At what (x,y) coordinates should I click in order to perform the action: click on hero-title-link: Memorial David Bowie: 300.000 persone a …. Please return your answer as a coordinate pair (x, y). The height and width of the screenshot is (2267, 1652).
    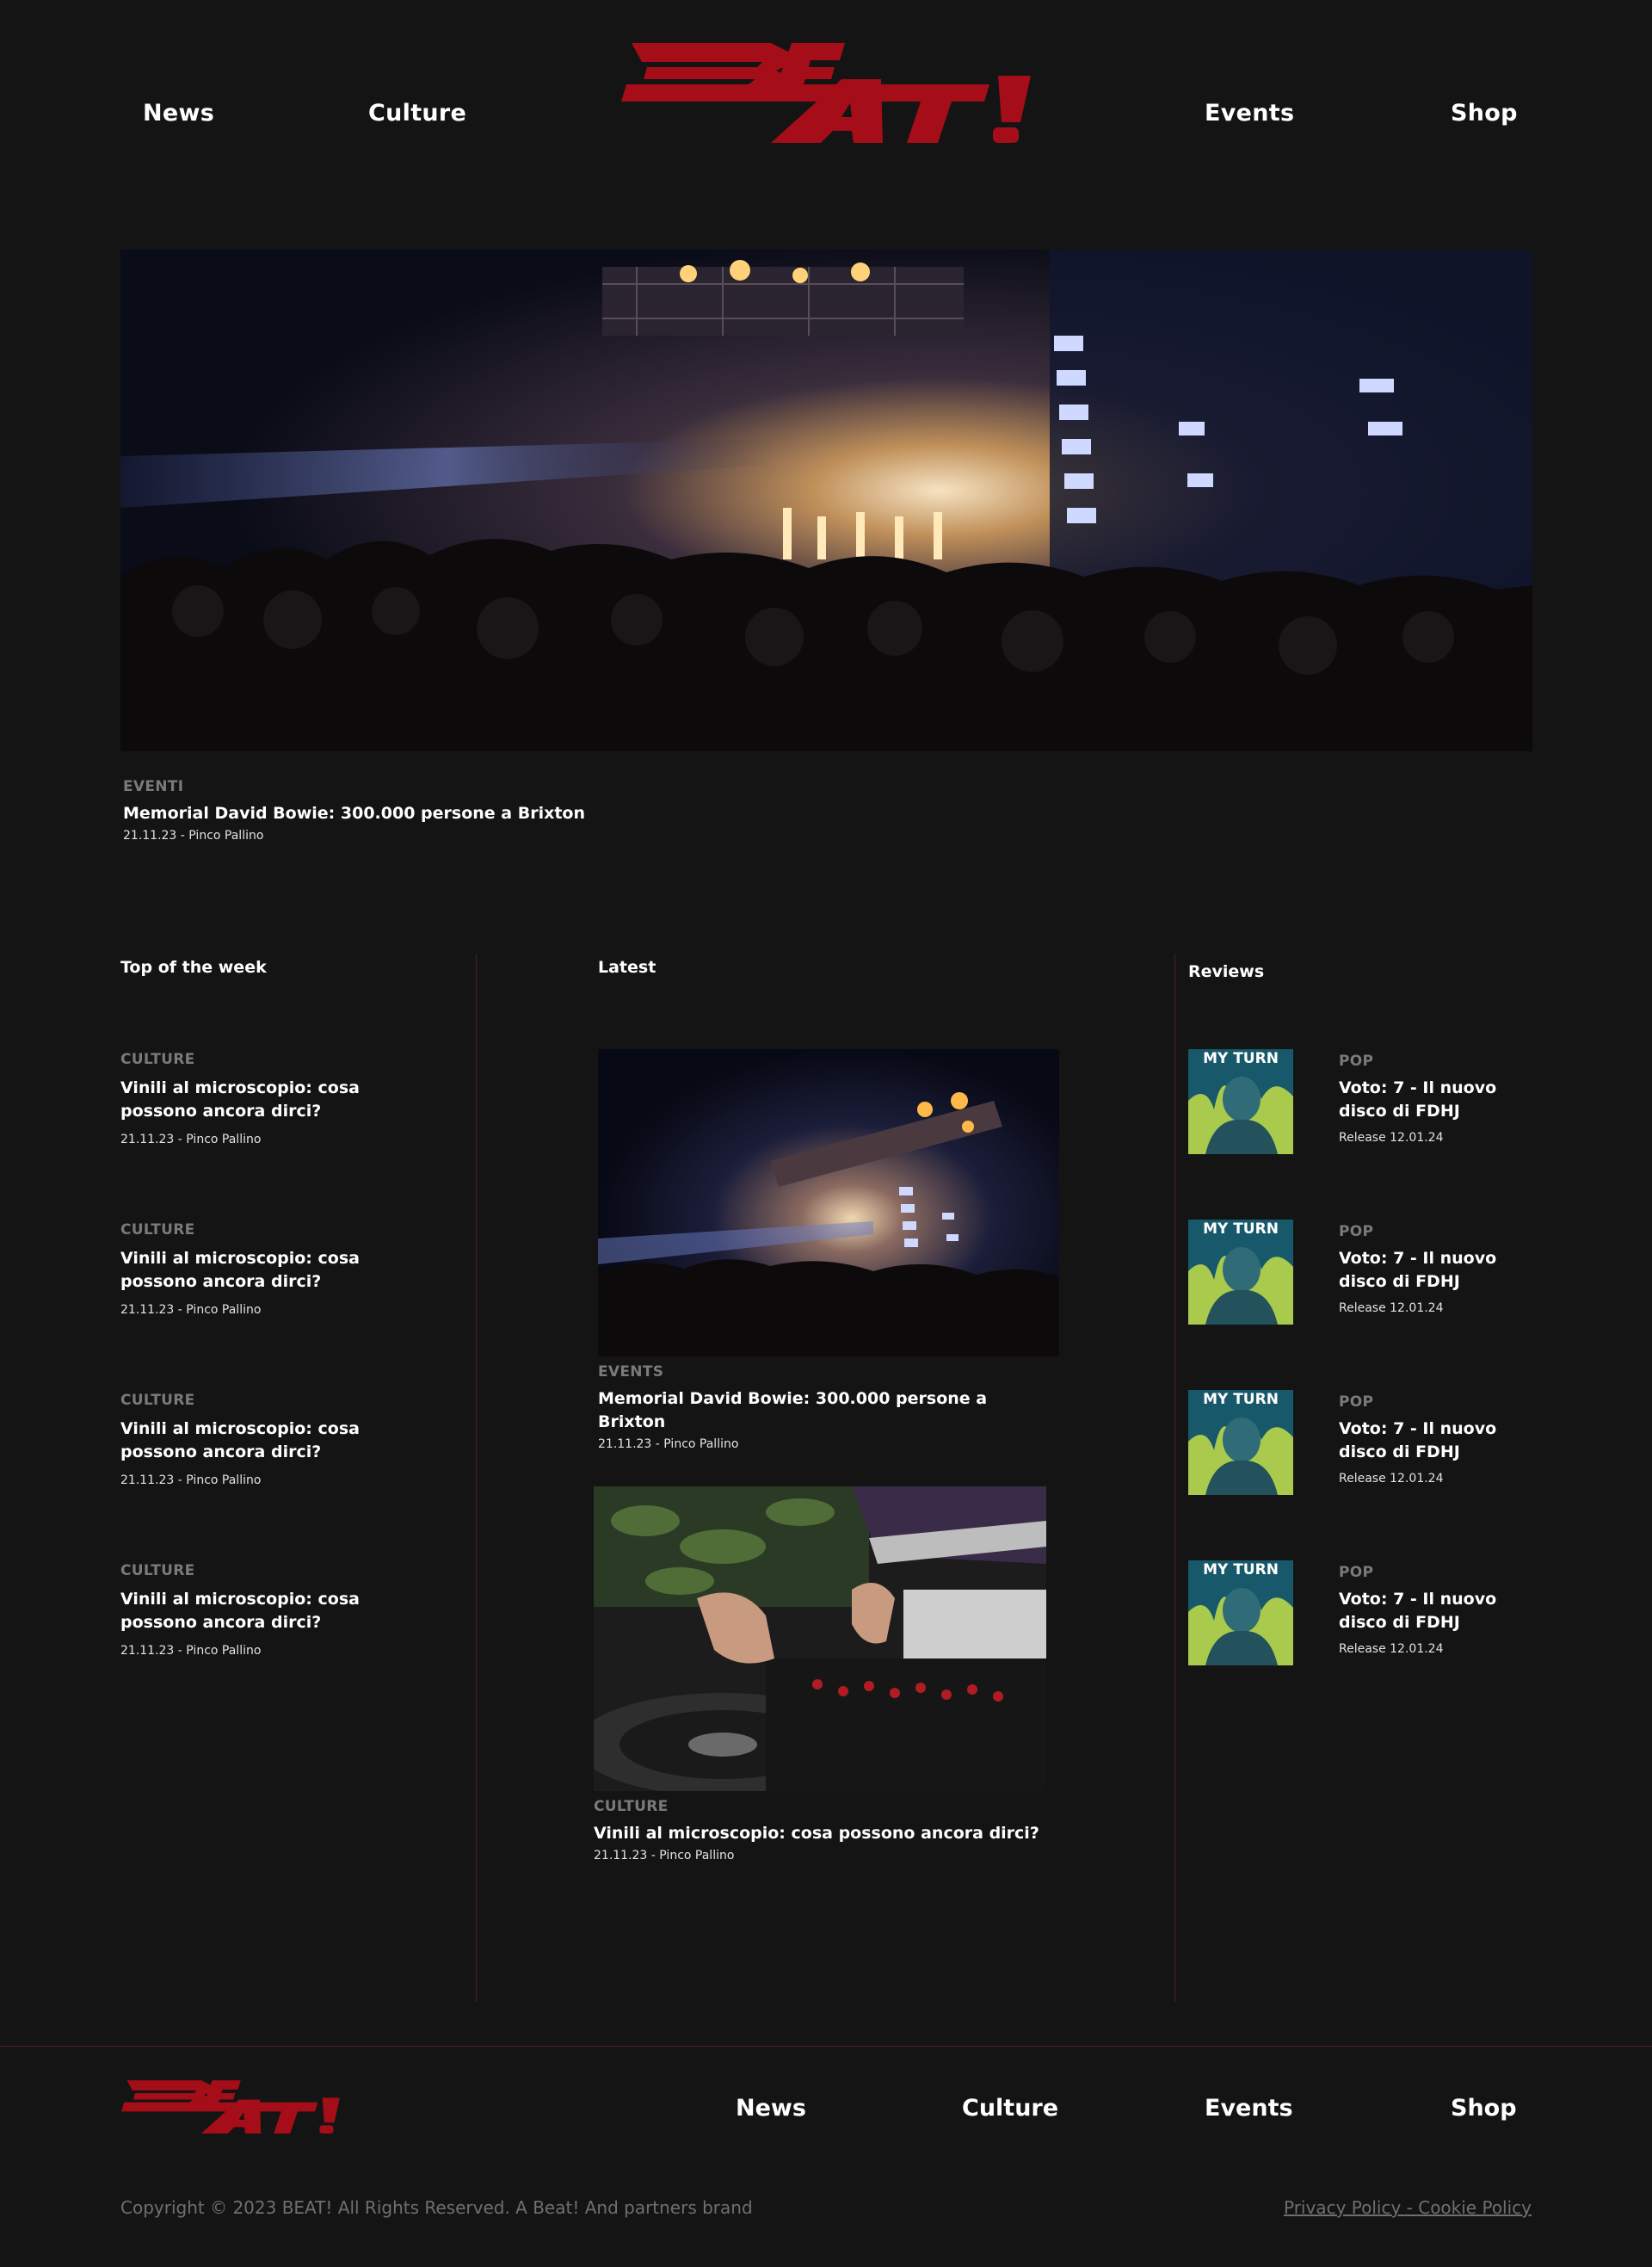
    Looking at the image, I should click on (354, 813).